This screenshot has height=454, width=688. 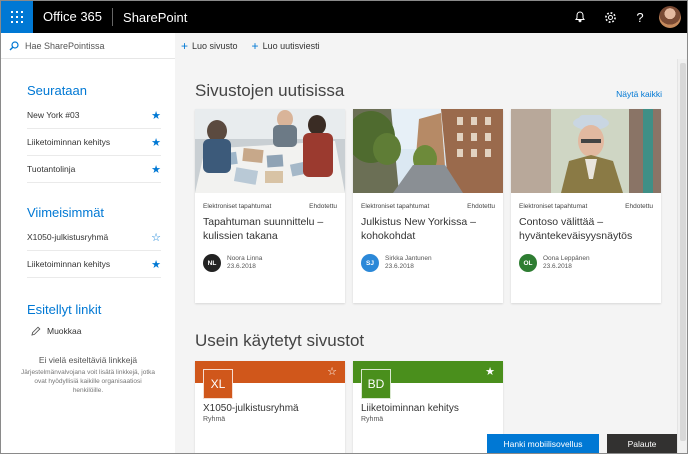 What do you see at coordinates (270, 380) in the screenshot?
I see `site-banner: XL ☆` at bounding box center [270, 380].